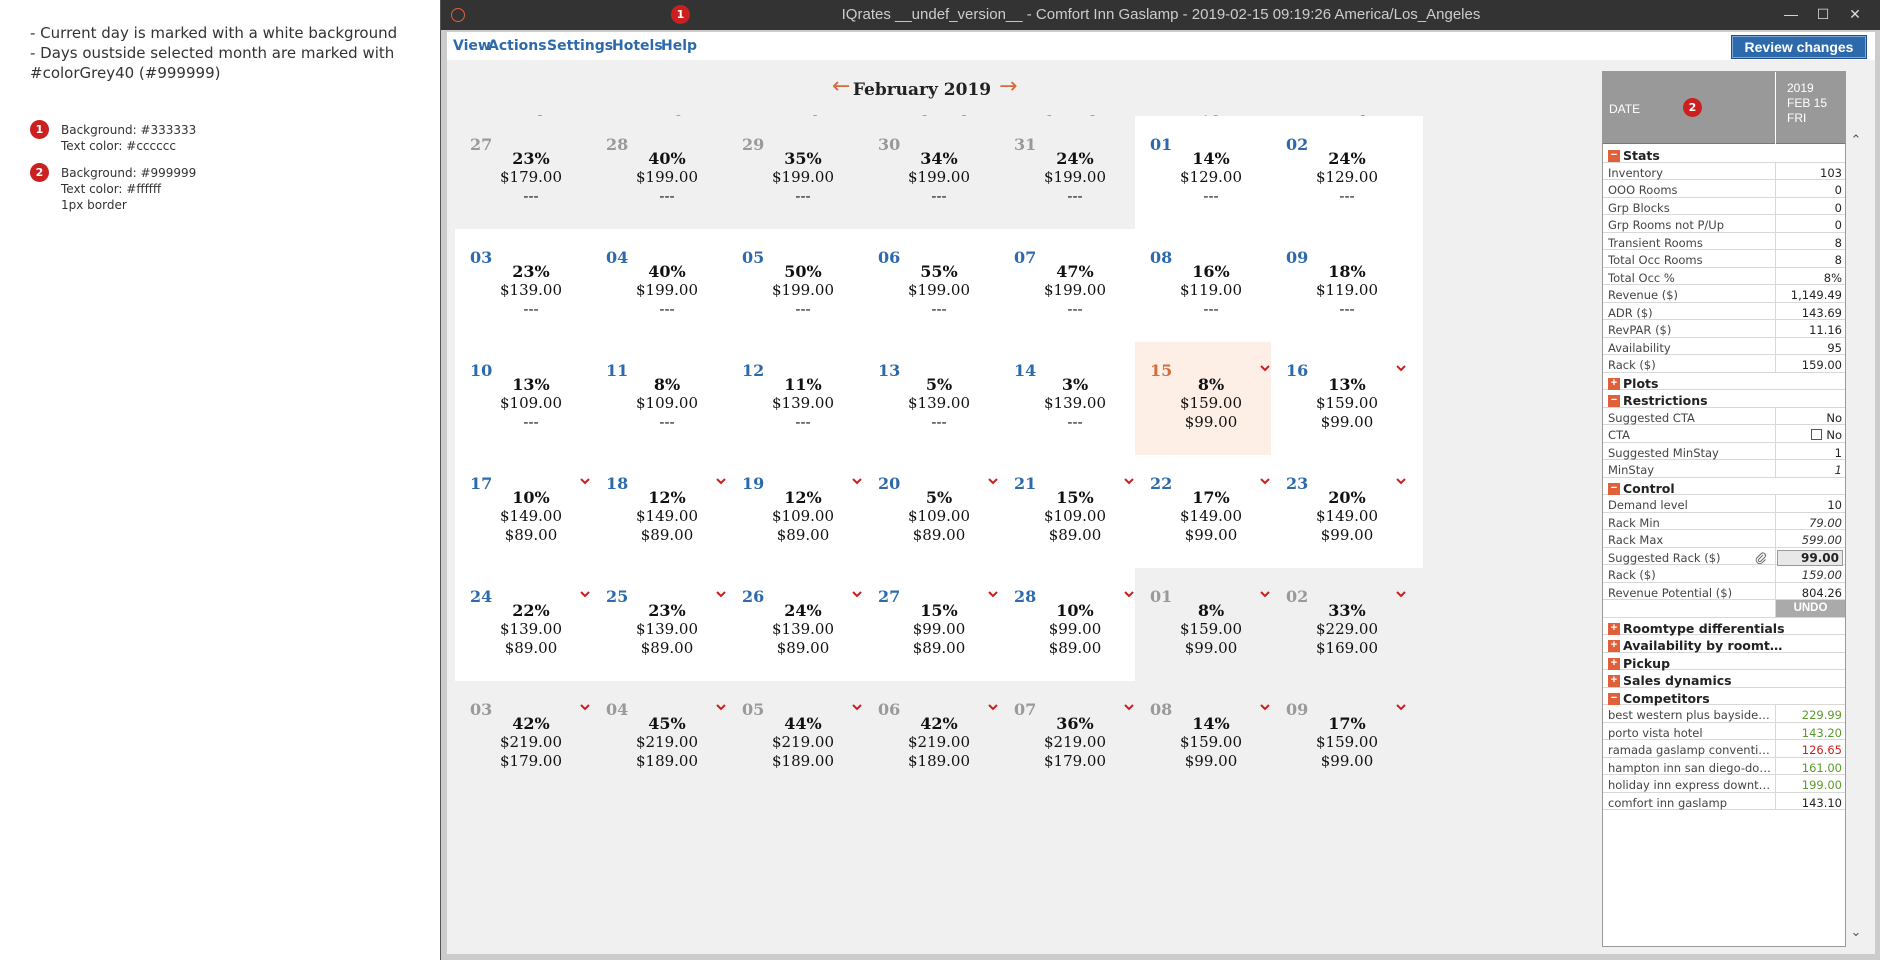  I want to click on panel-row: + Sales dynamics, so click(1724, 679).